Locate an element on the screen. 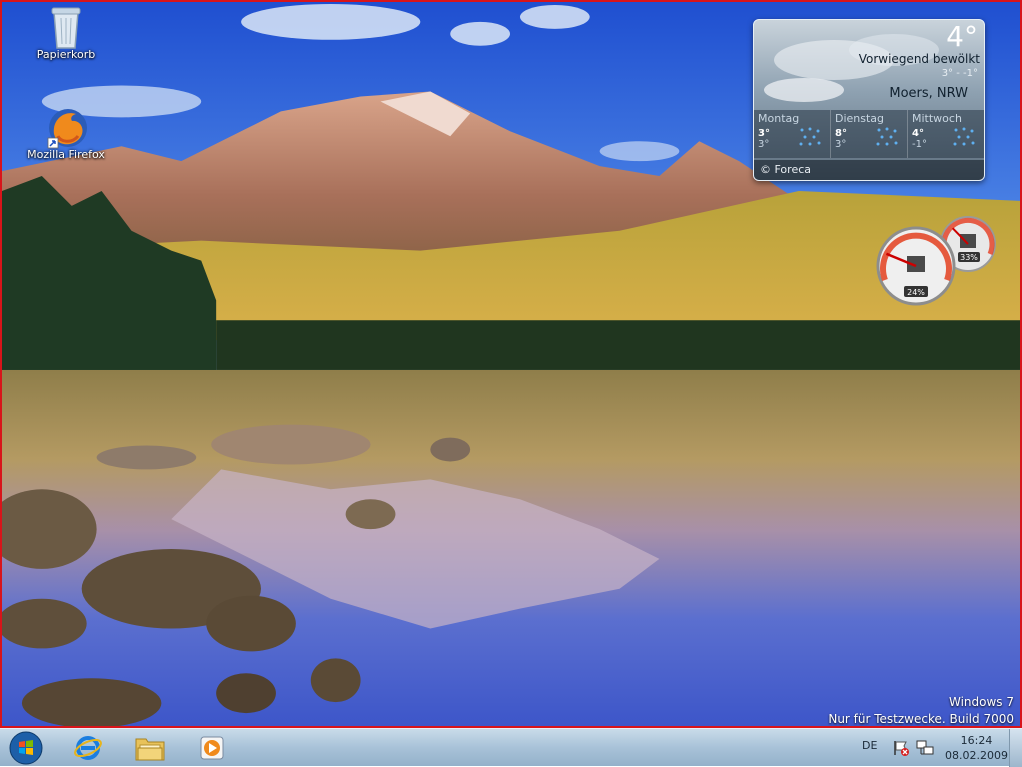 The width and height of the screenshot is (1022, 767). desktop-icon-recycle-bin: Papierkorb is located at coordinates (66, 33).